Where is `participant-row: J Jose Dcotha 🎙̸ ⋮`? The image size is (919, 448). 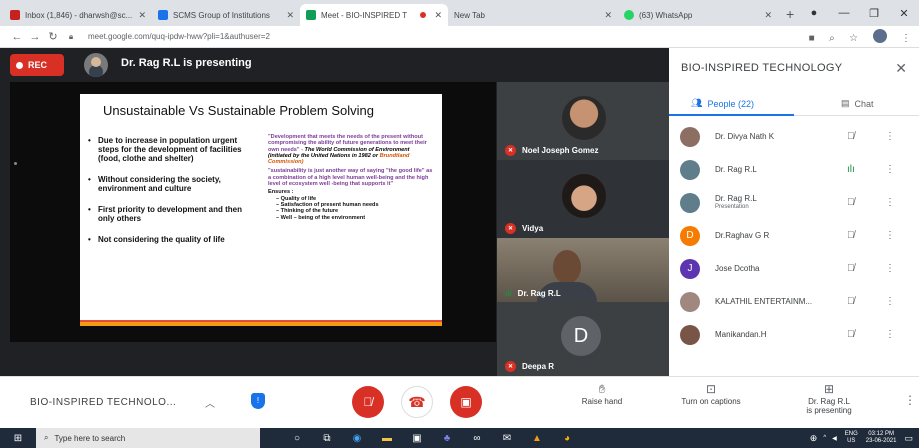
participant-row: J Jose Dcotha 🎙̸ ⋮ is located at coordinates (794, 268).